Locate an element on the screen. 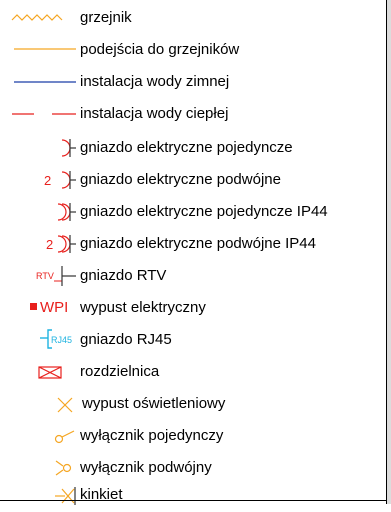 This screenshot has height=512, width=391. legend-row-distribution-board: rozdzielnica is located at coordinates (190, 372).